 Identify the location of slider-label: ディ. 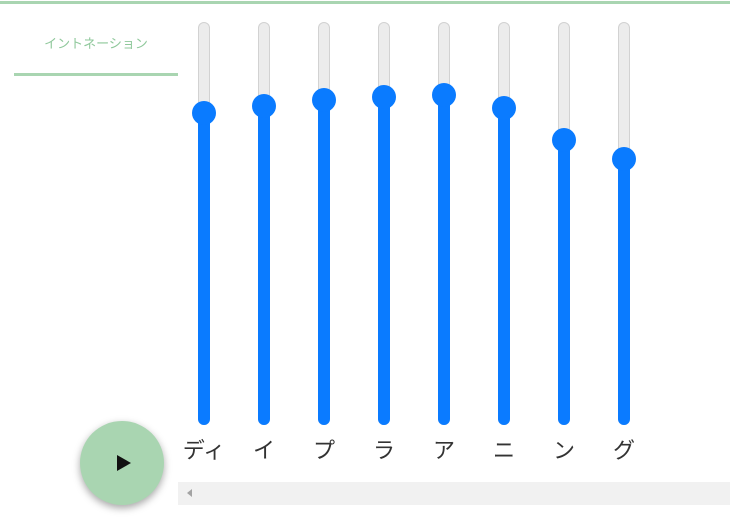
(204, 451).